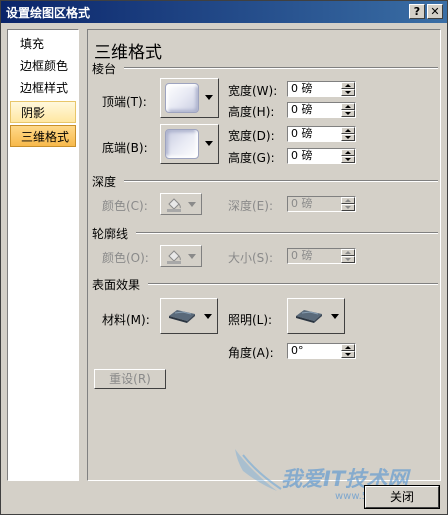 The height and width of the screenshot is (515, 448). I want to click on angle-spinner: 0°, so click(321, 351).